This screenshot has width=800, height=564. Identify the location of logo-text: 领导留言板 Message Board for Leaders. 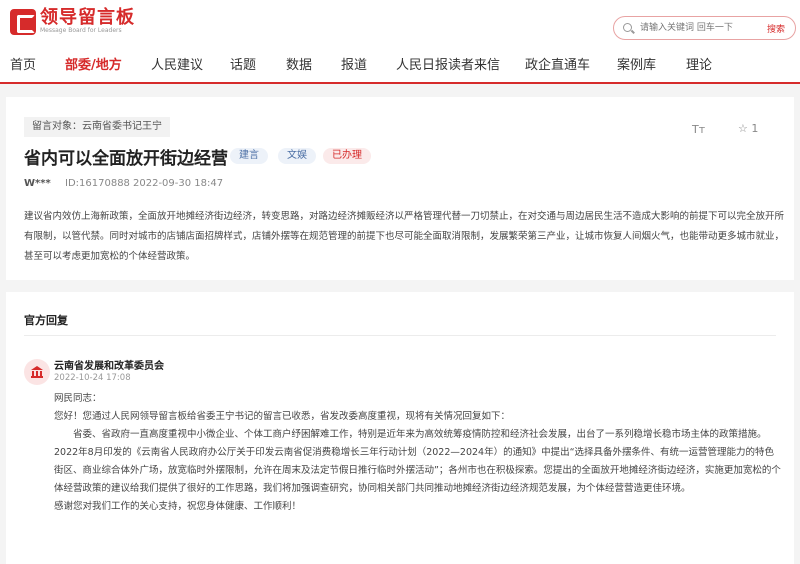
(87, 21).